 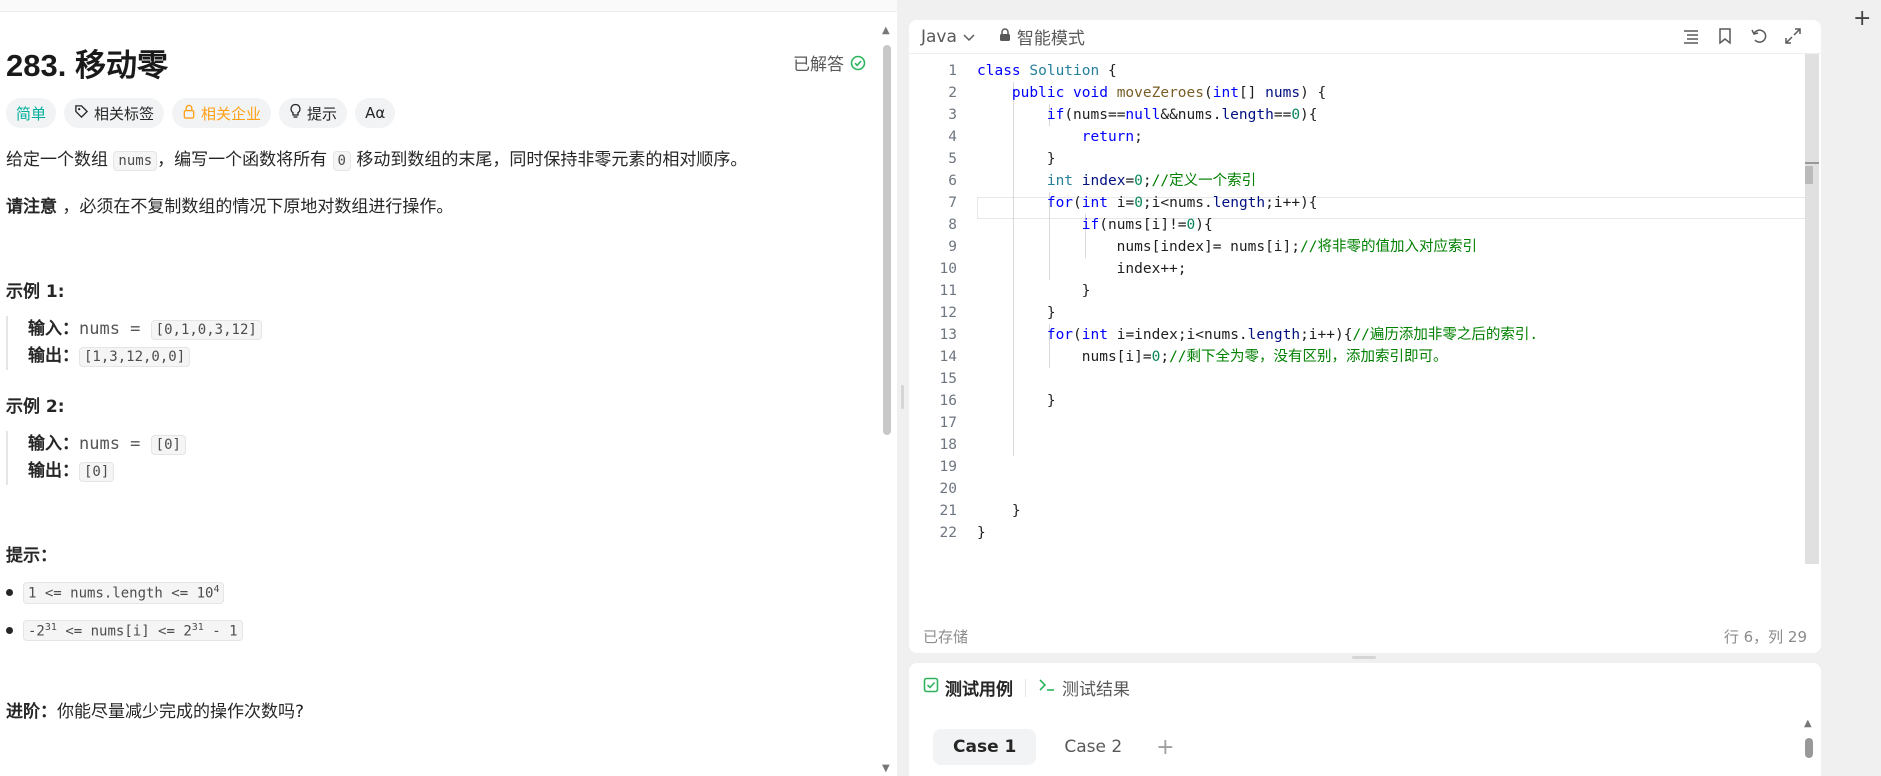 What do you see at coordinates (1765, 637) in the screenshot?
I see `cursor-position: 行 6，列 29` at bounding box center [1765, 637].